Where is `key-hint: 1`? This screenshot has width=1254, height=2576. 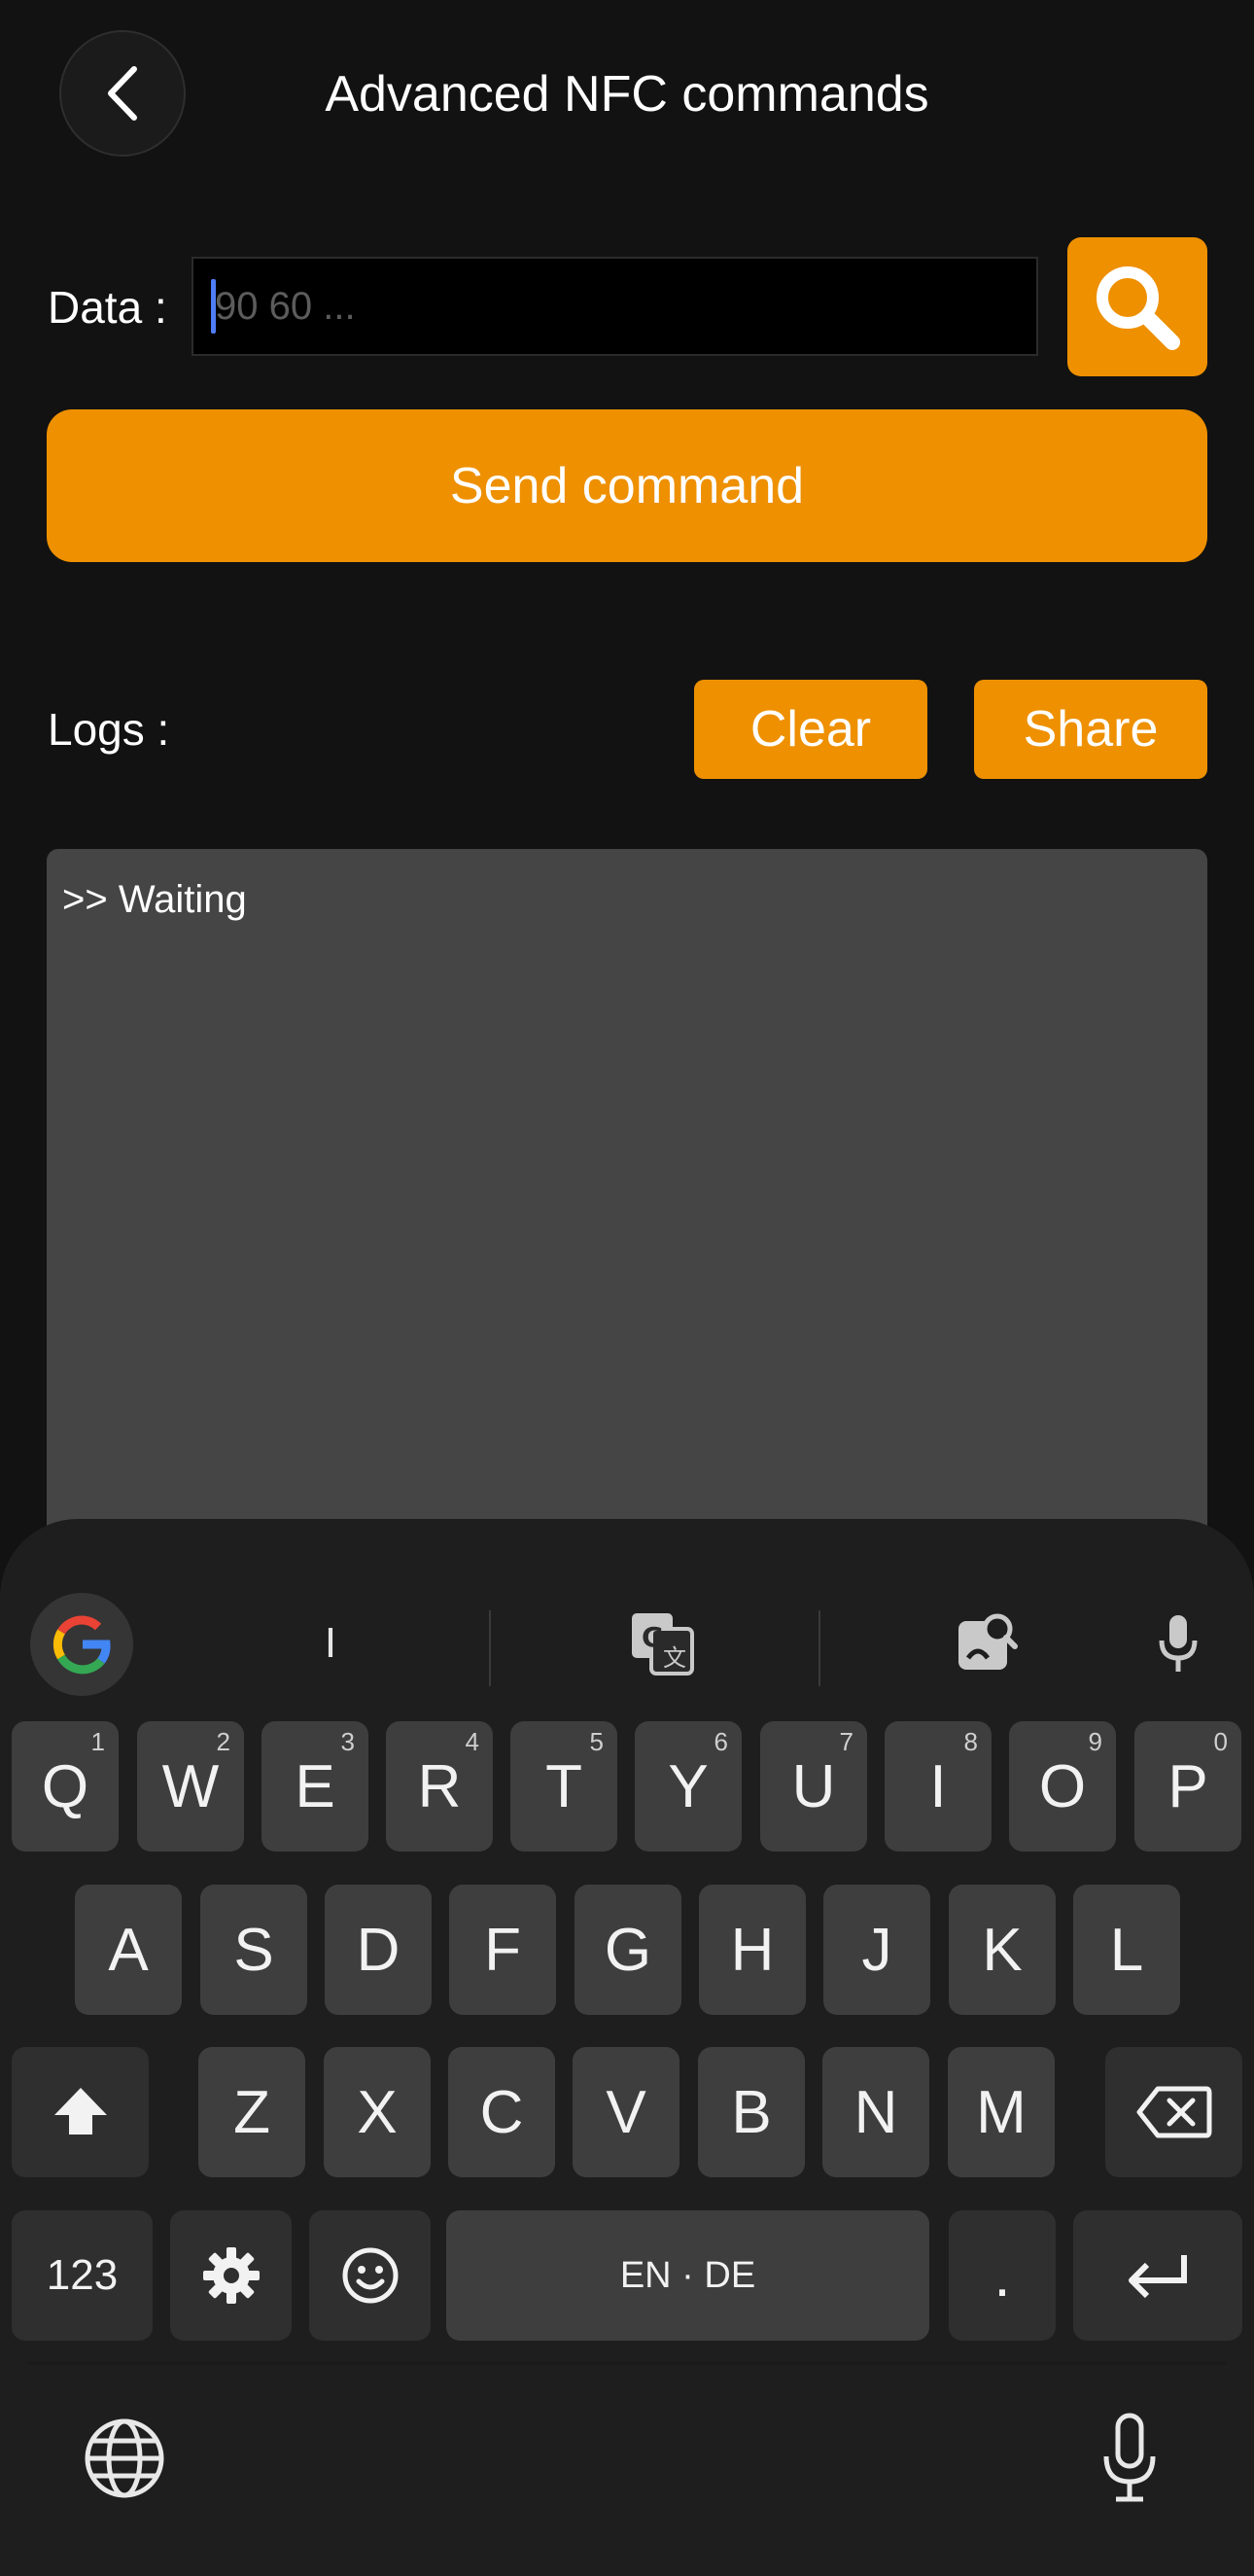
key-hint: 1 is located at coordinates (97, 1742).